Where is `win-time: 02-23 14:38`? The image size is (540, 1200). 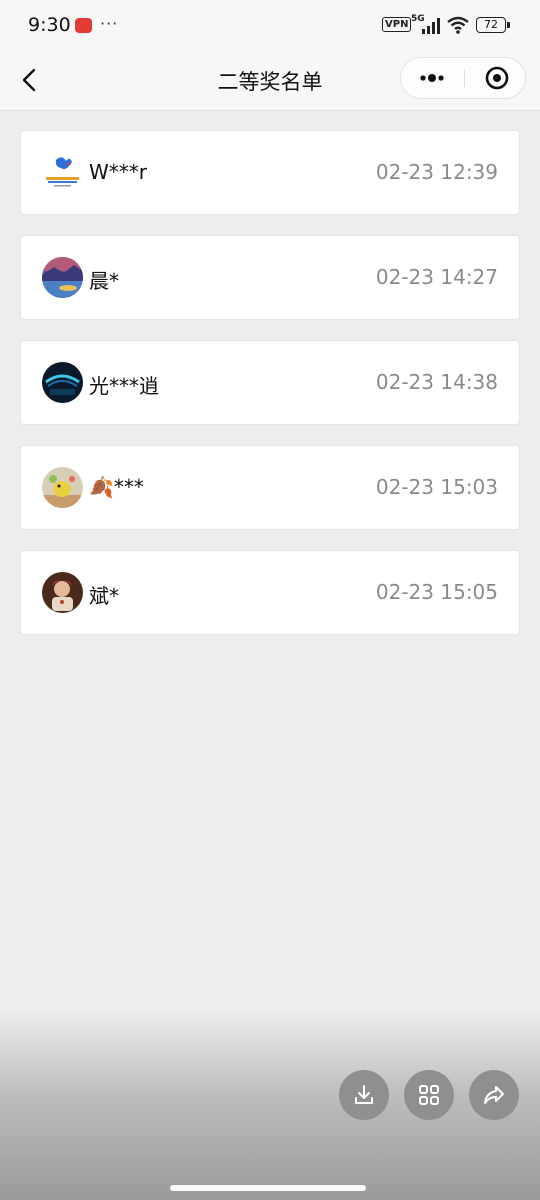 win-time: 02-23 14:38 is located at coordinates (436, 382).